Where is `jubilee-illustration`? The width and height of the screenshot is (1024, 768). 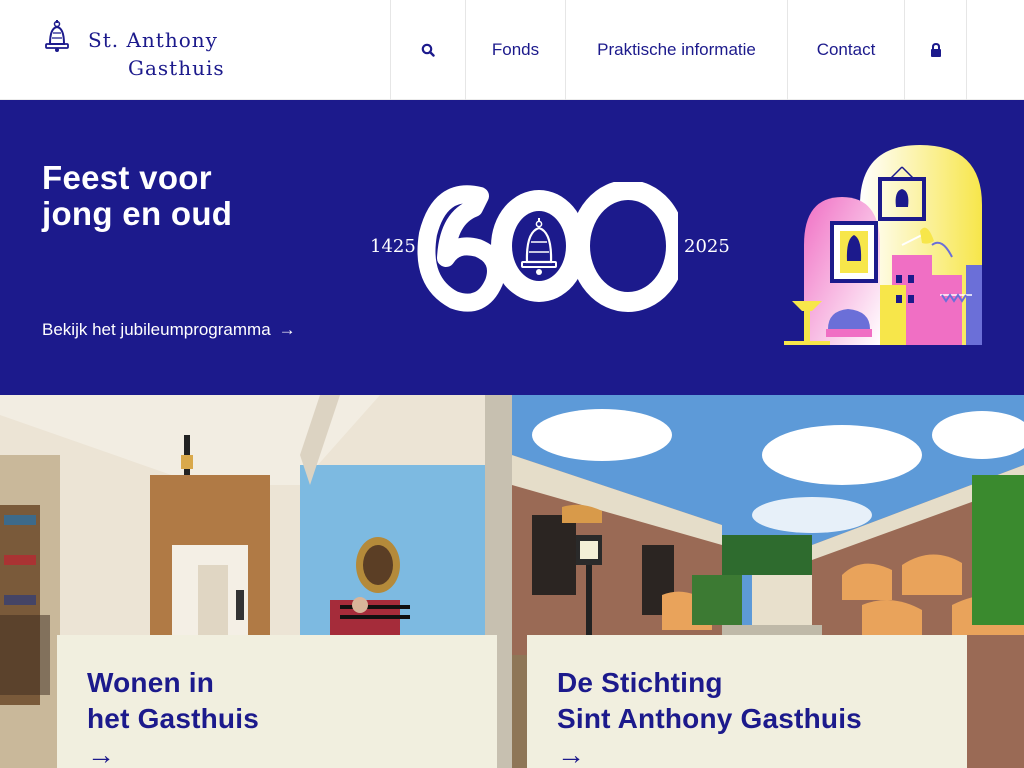 jubilee-illustration is located at coordinates (883, 245).